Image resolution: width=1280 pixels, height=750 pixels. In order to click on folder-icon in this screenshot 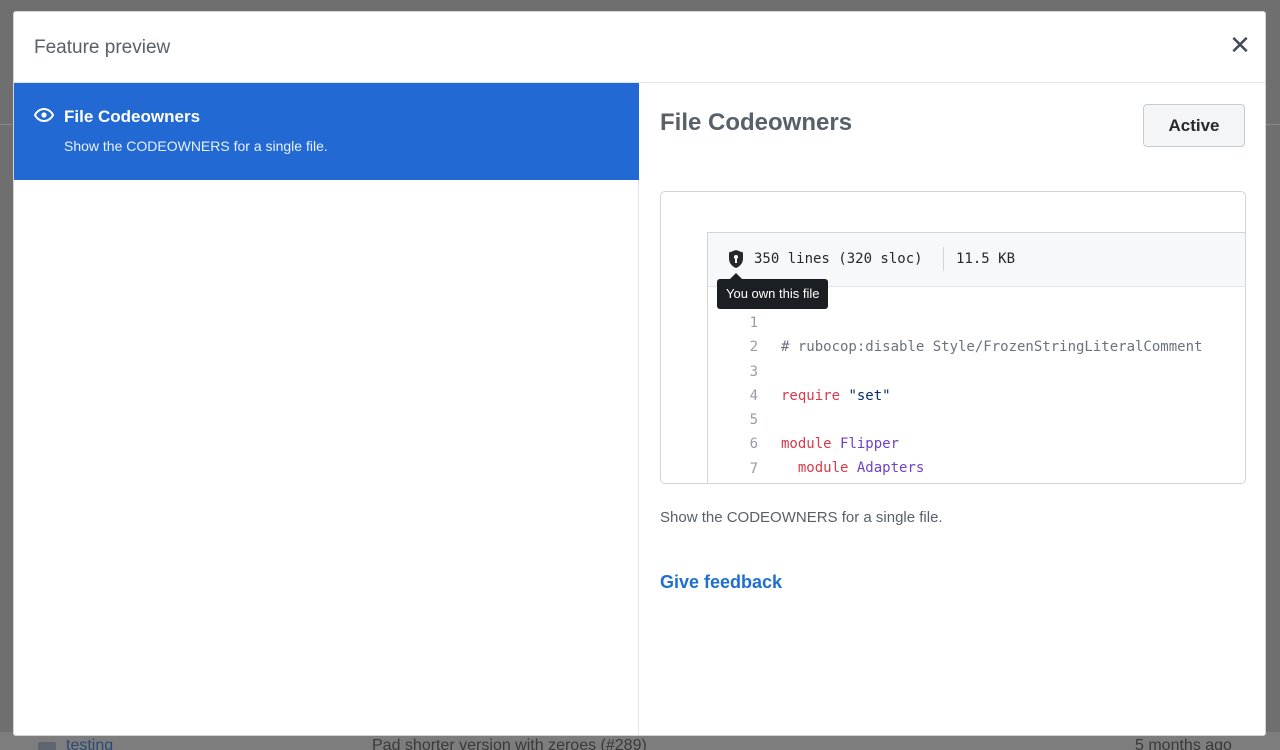, I will do `click(47, 746)`.